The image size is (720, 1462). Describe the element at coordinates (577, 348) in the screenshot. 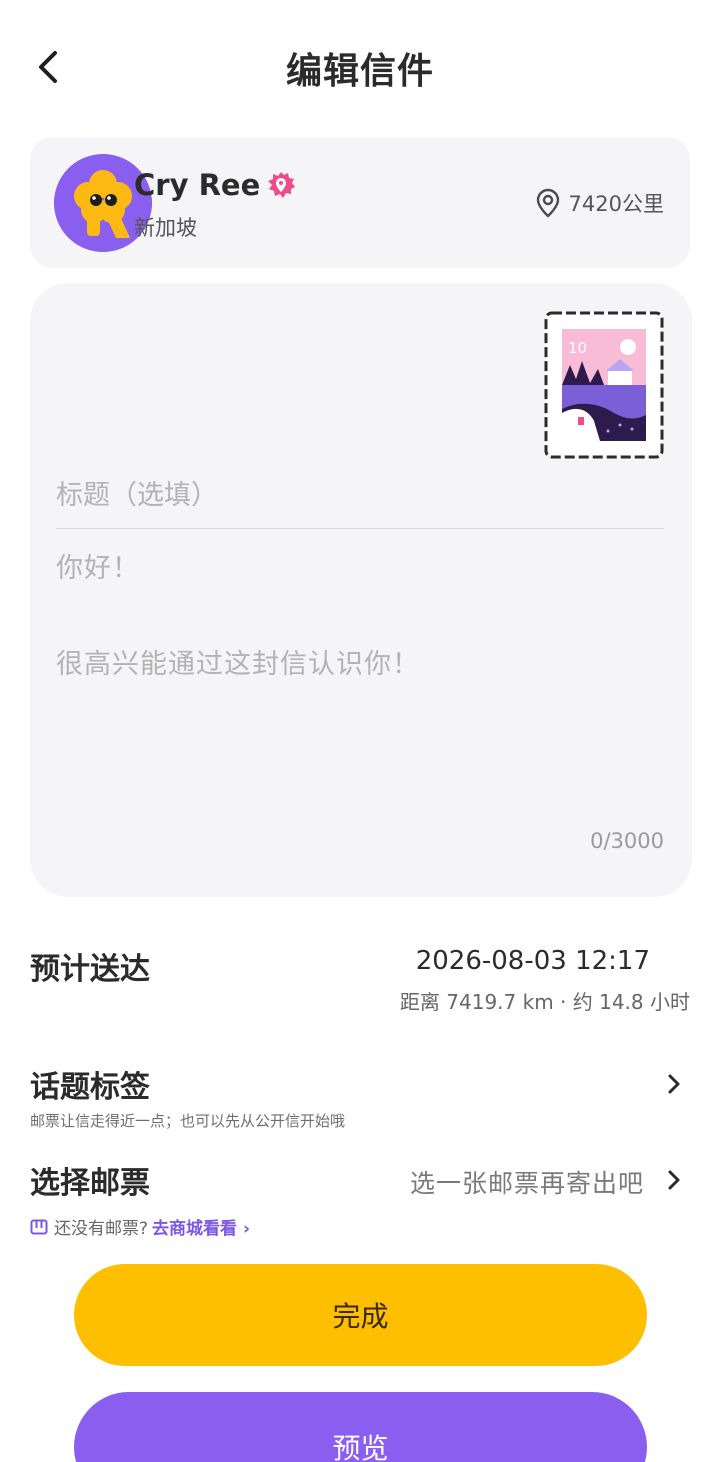

I see `stamp-number: 10` at that location.